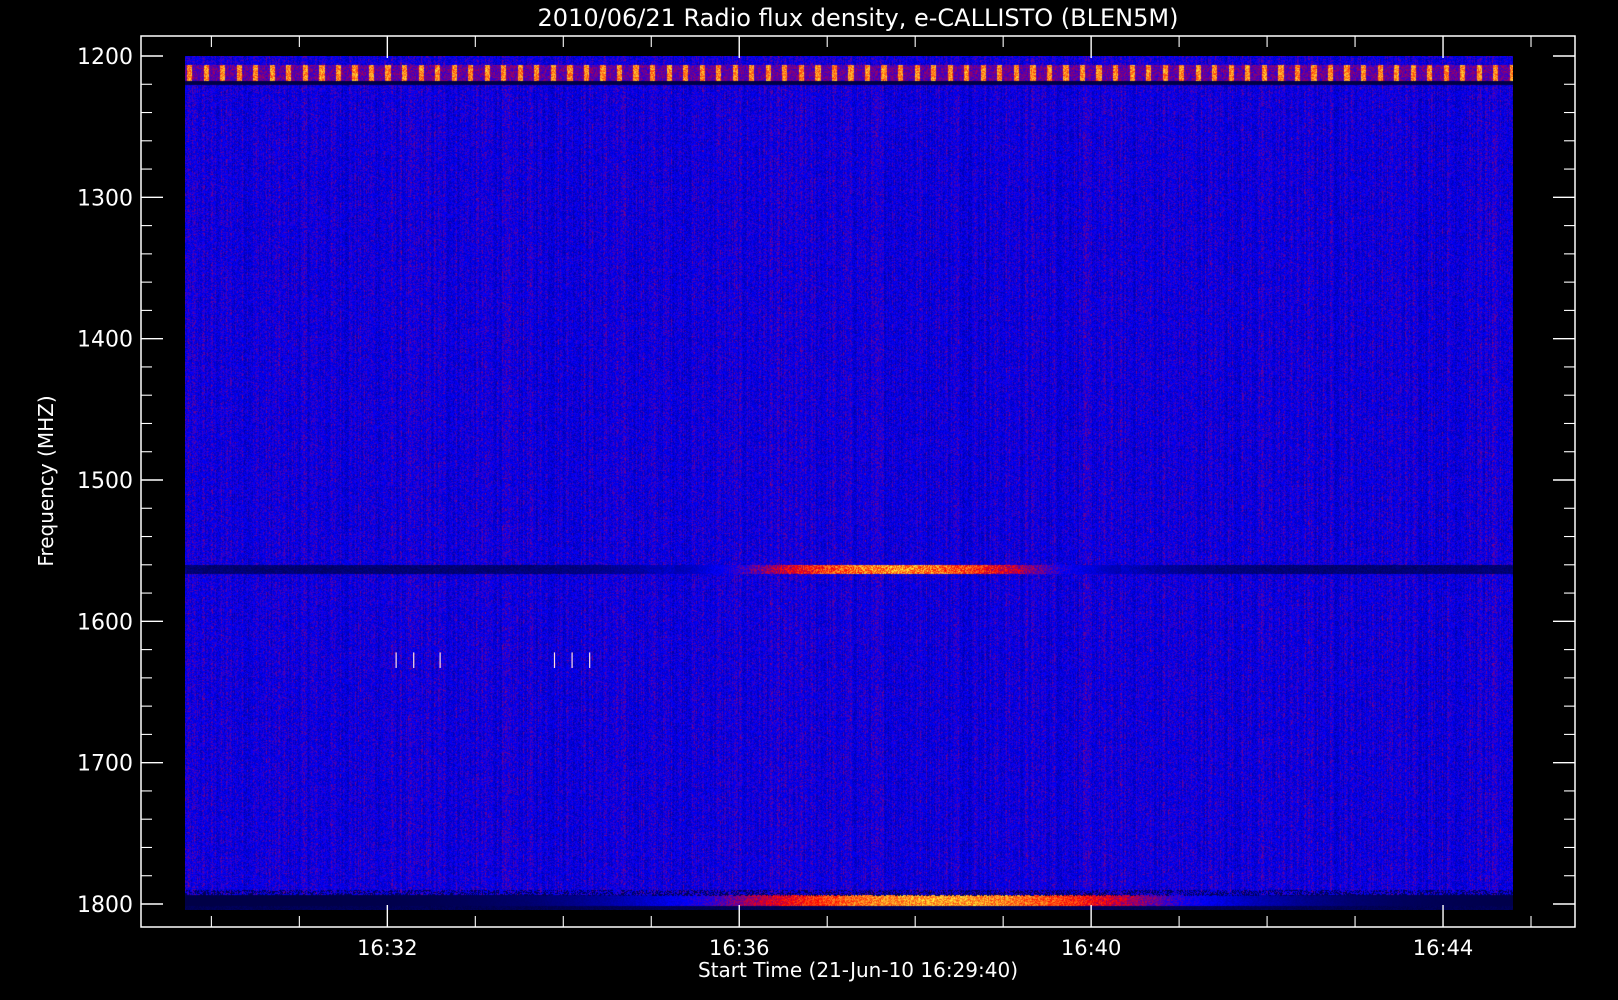 Image resolution: width=1618 pixels, height=1000 pixels. Describe the element at coordinates (1443, 948) in the screenshot. I see `x-tick-label: 16:44` at that location.